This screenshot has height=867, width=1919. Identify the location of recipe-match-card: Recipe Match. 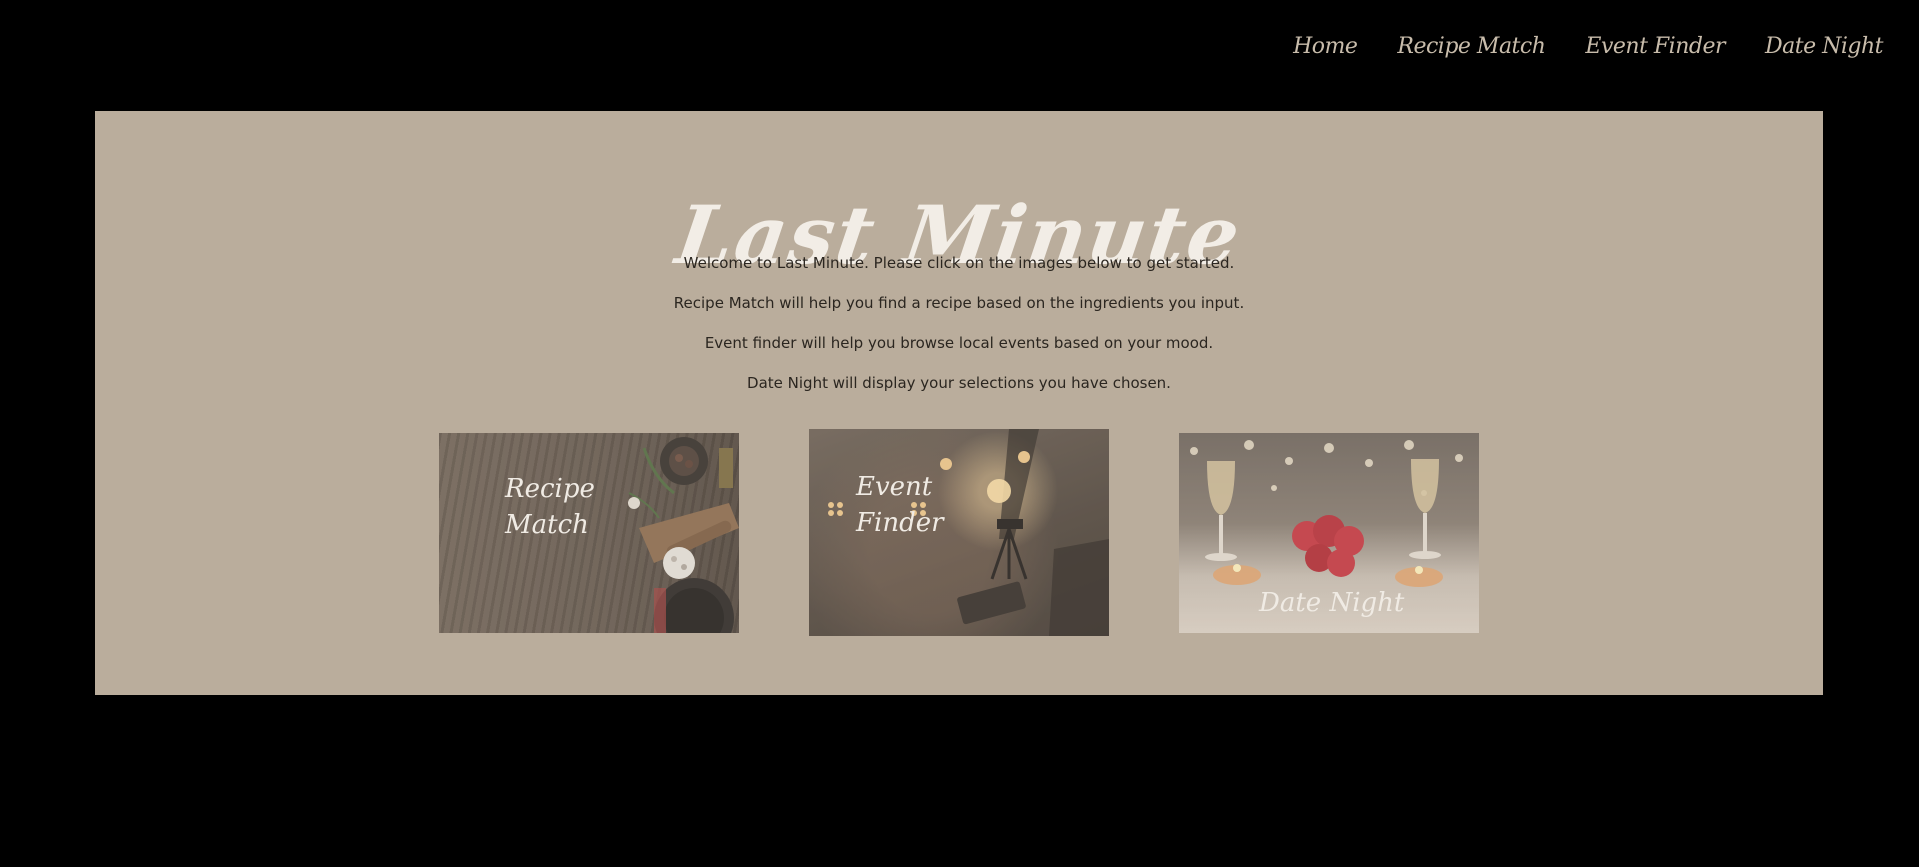
(589, 533).